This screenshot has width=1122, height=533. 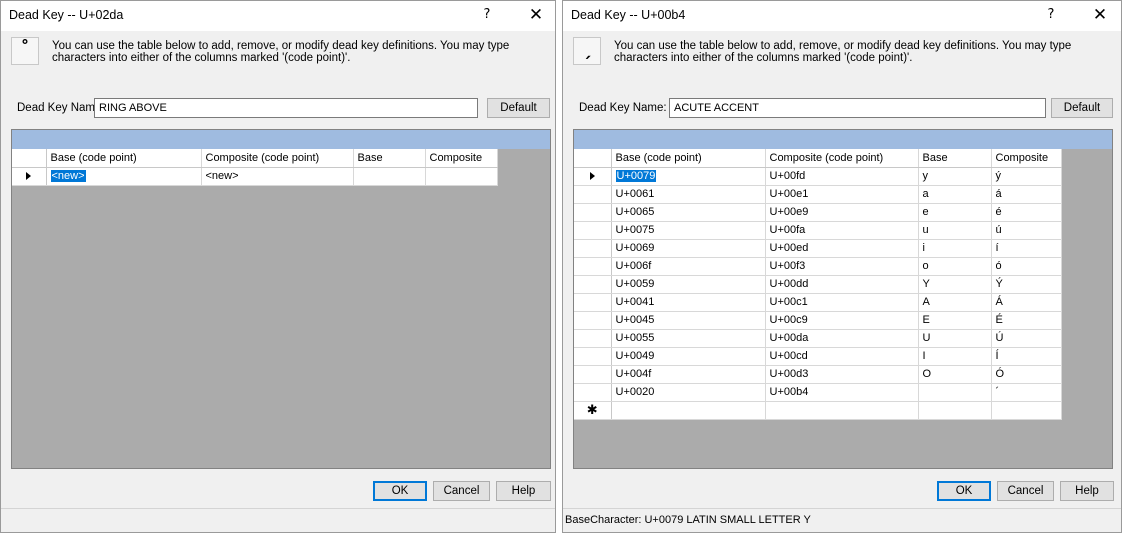 I want to click on composite-cp-cell: U+00d3, so click(x=842, y=374).